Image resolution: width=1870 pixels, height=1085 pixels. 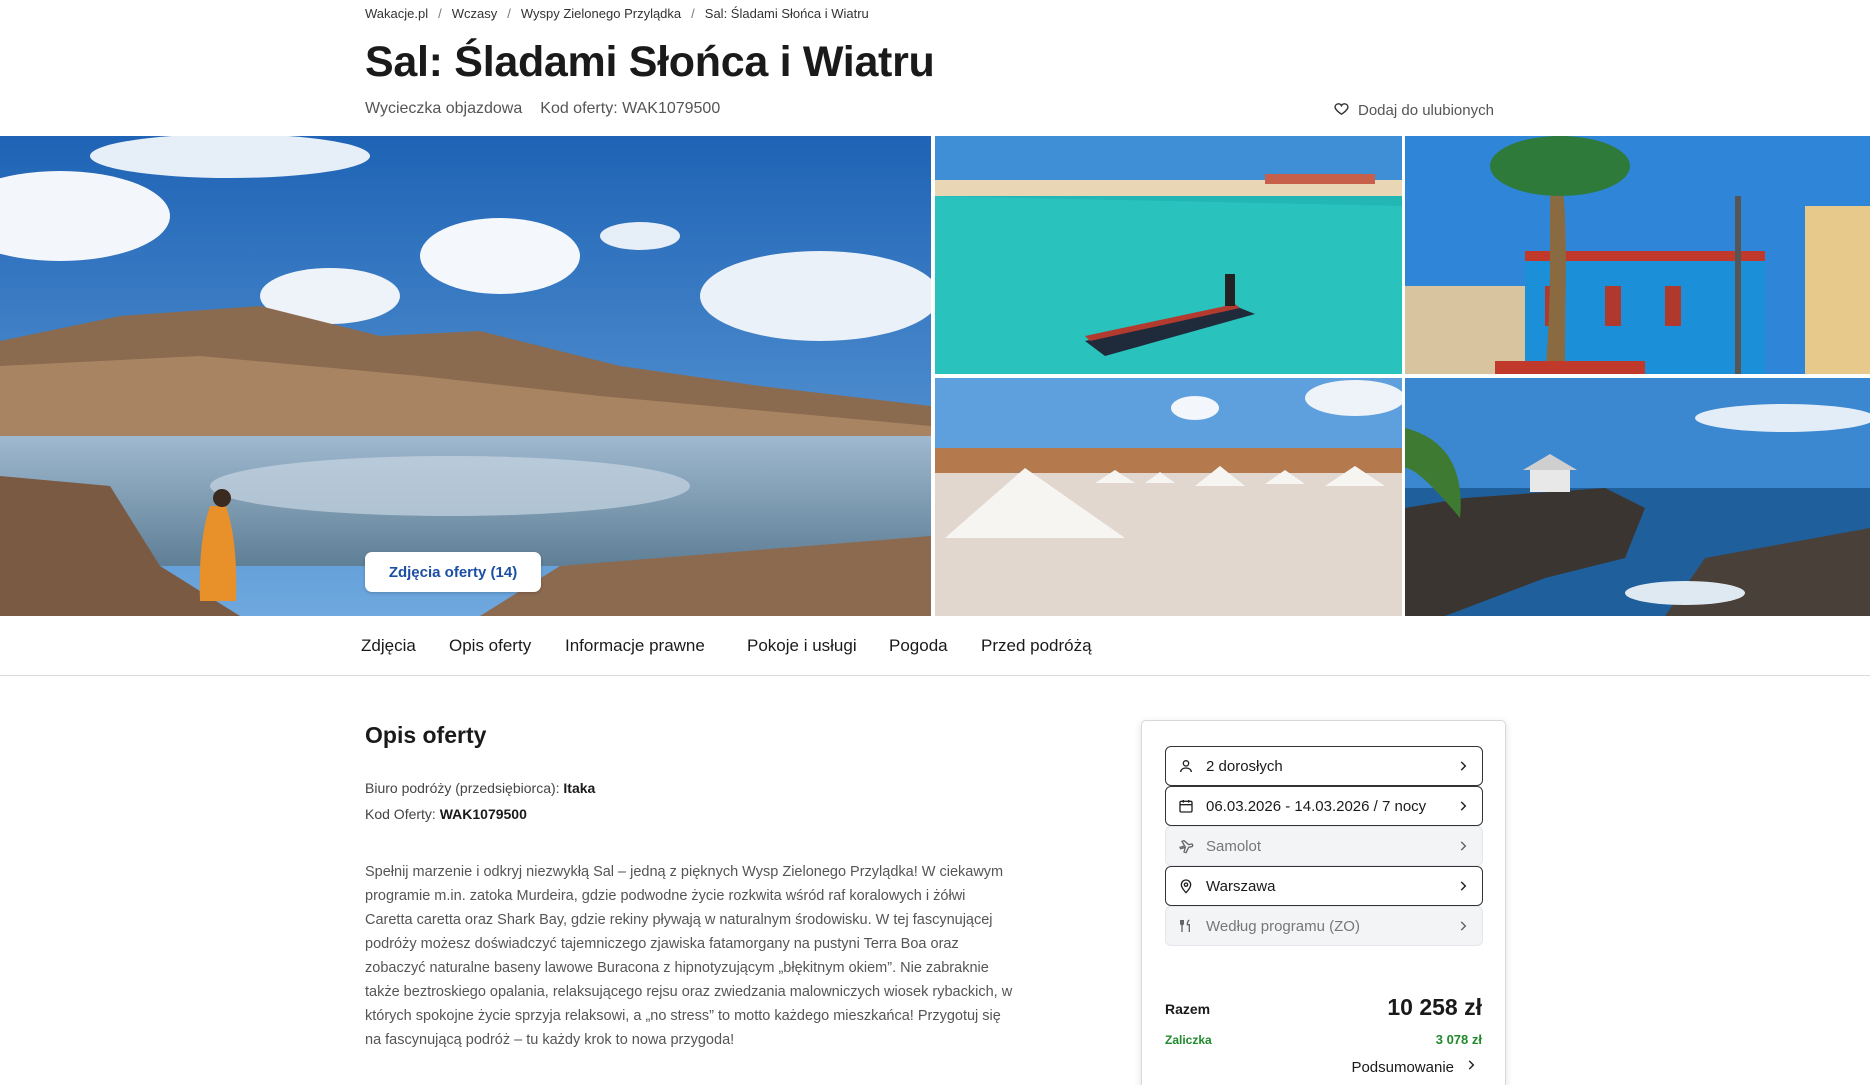 I want to click on operator-line: Biuro podróży (przedsiębiorca): Itaka, so click(x=480, y=788).